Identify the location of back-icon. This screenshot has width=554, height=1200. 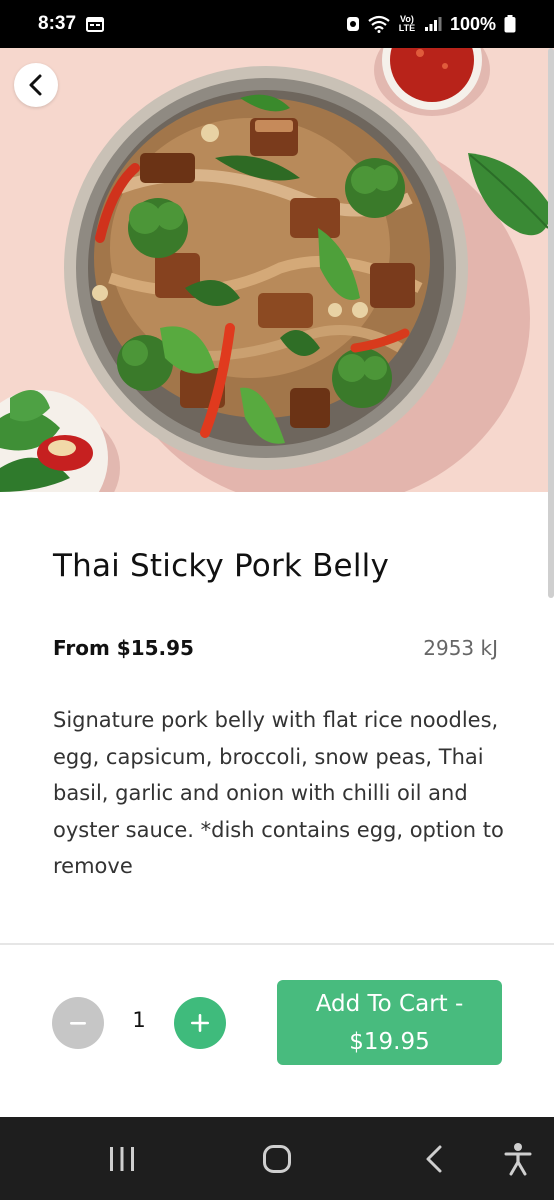
(434, 1158).